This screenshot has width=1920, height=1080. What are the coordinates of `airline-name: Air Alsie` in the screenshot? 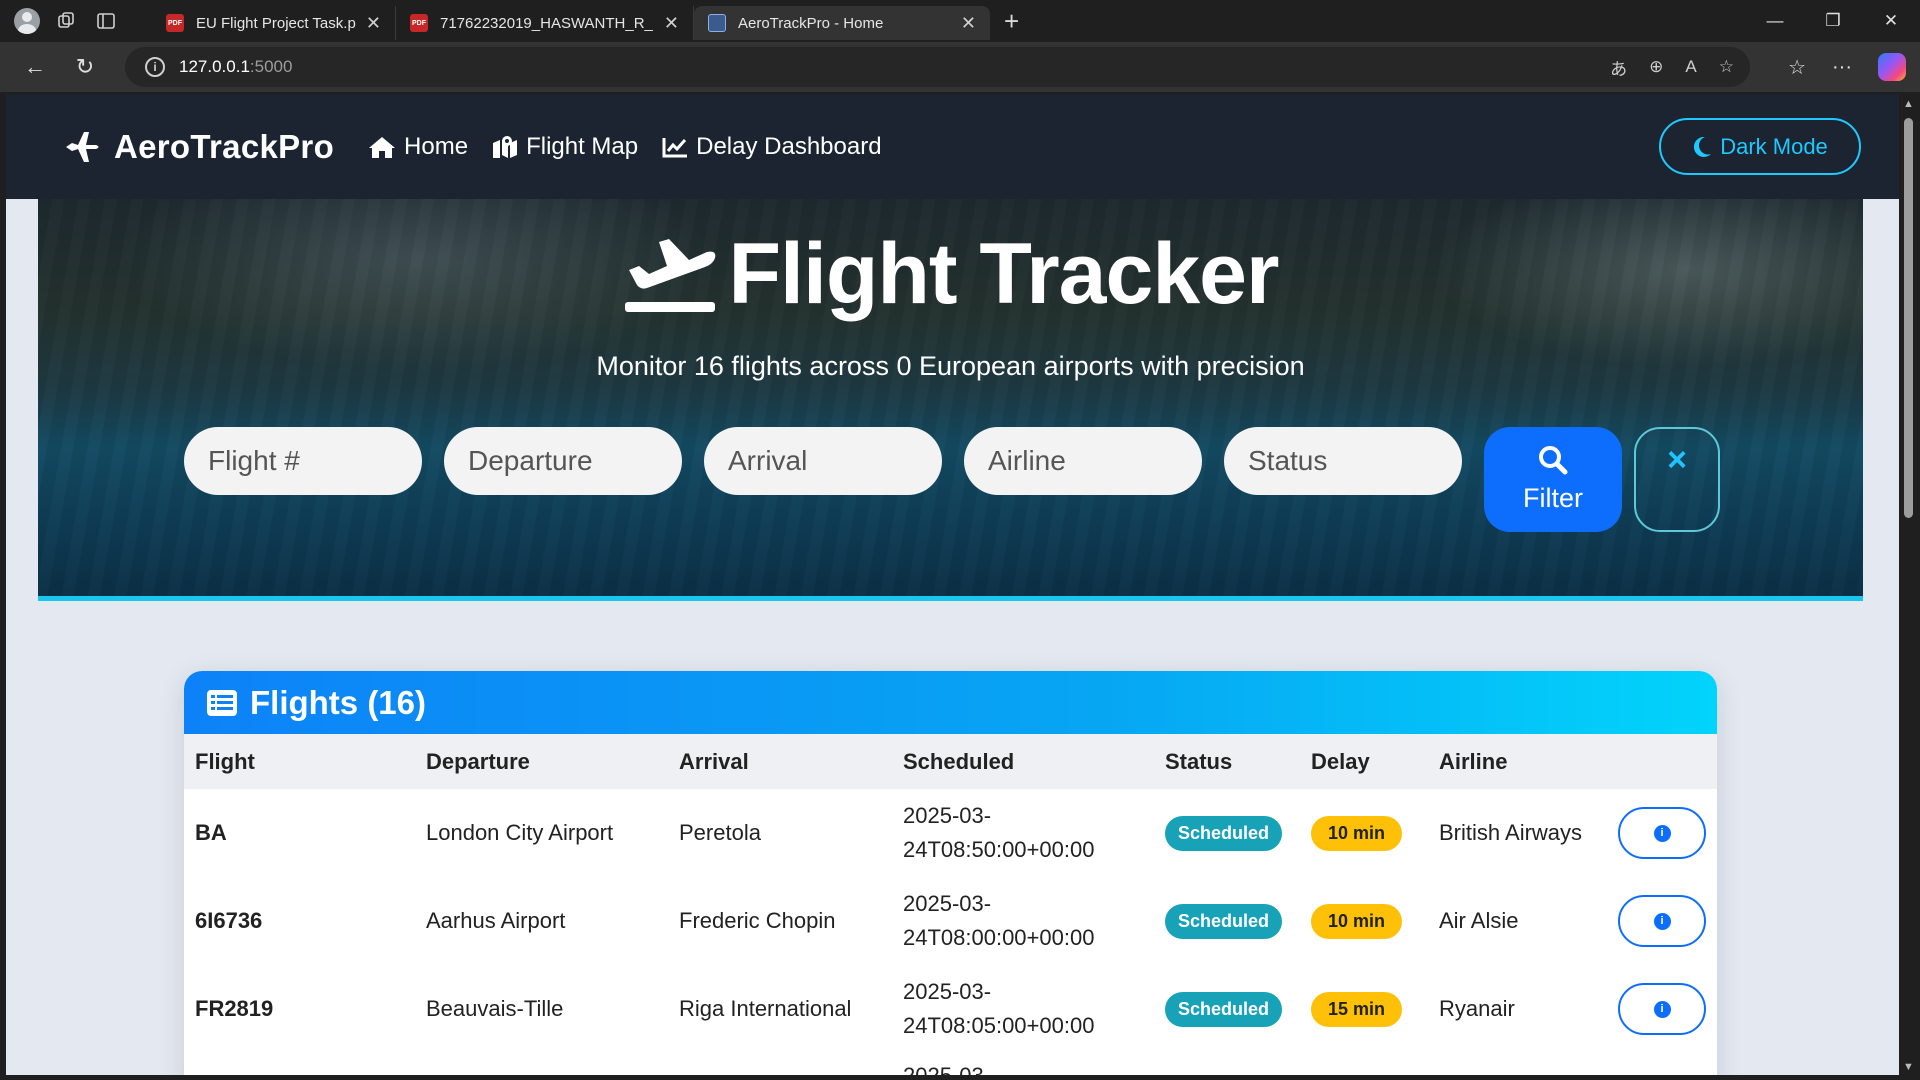 It's located at (1479, 920).